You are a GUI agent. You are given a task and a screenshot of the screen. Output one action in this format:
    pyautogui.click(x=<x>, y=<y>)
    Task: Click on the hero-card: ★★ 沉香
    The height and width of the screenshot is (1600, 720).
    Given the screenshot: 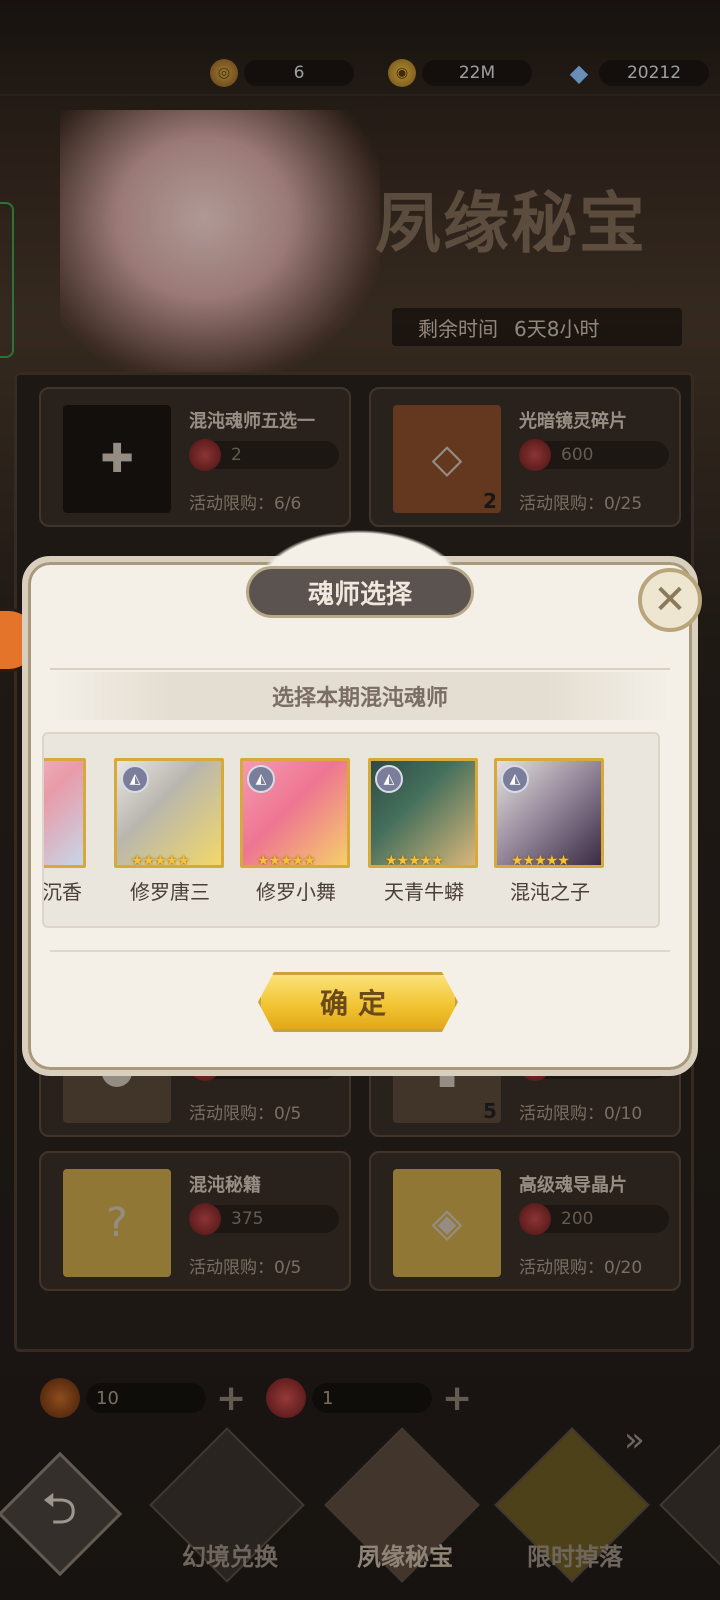 What is the action you would take?
    pyautogui.click(x=64, y=831)
    